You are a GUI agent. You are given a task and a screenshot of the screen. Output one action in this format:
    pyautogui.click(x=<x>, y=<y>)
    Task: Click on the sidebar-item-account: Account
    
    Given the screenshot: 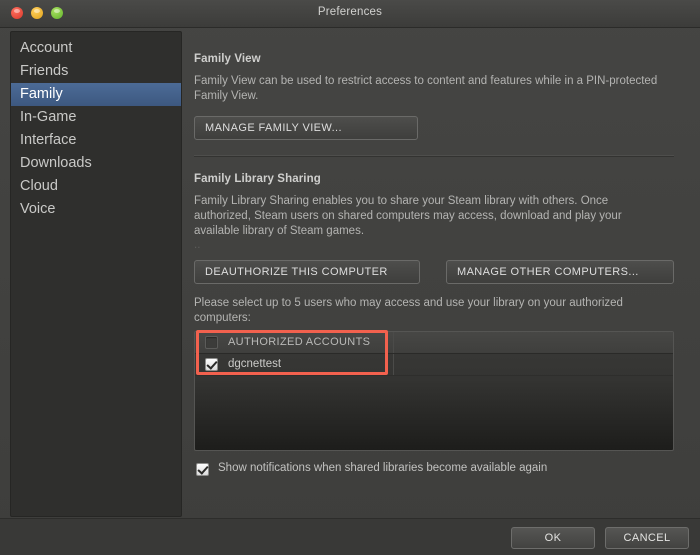 What is the action you would take?
    pyautogui.click(x=96, y=48)
    